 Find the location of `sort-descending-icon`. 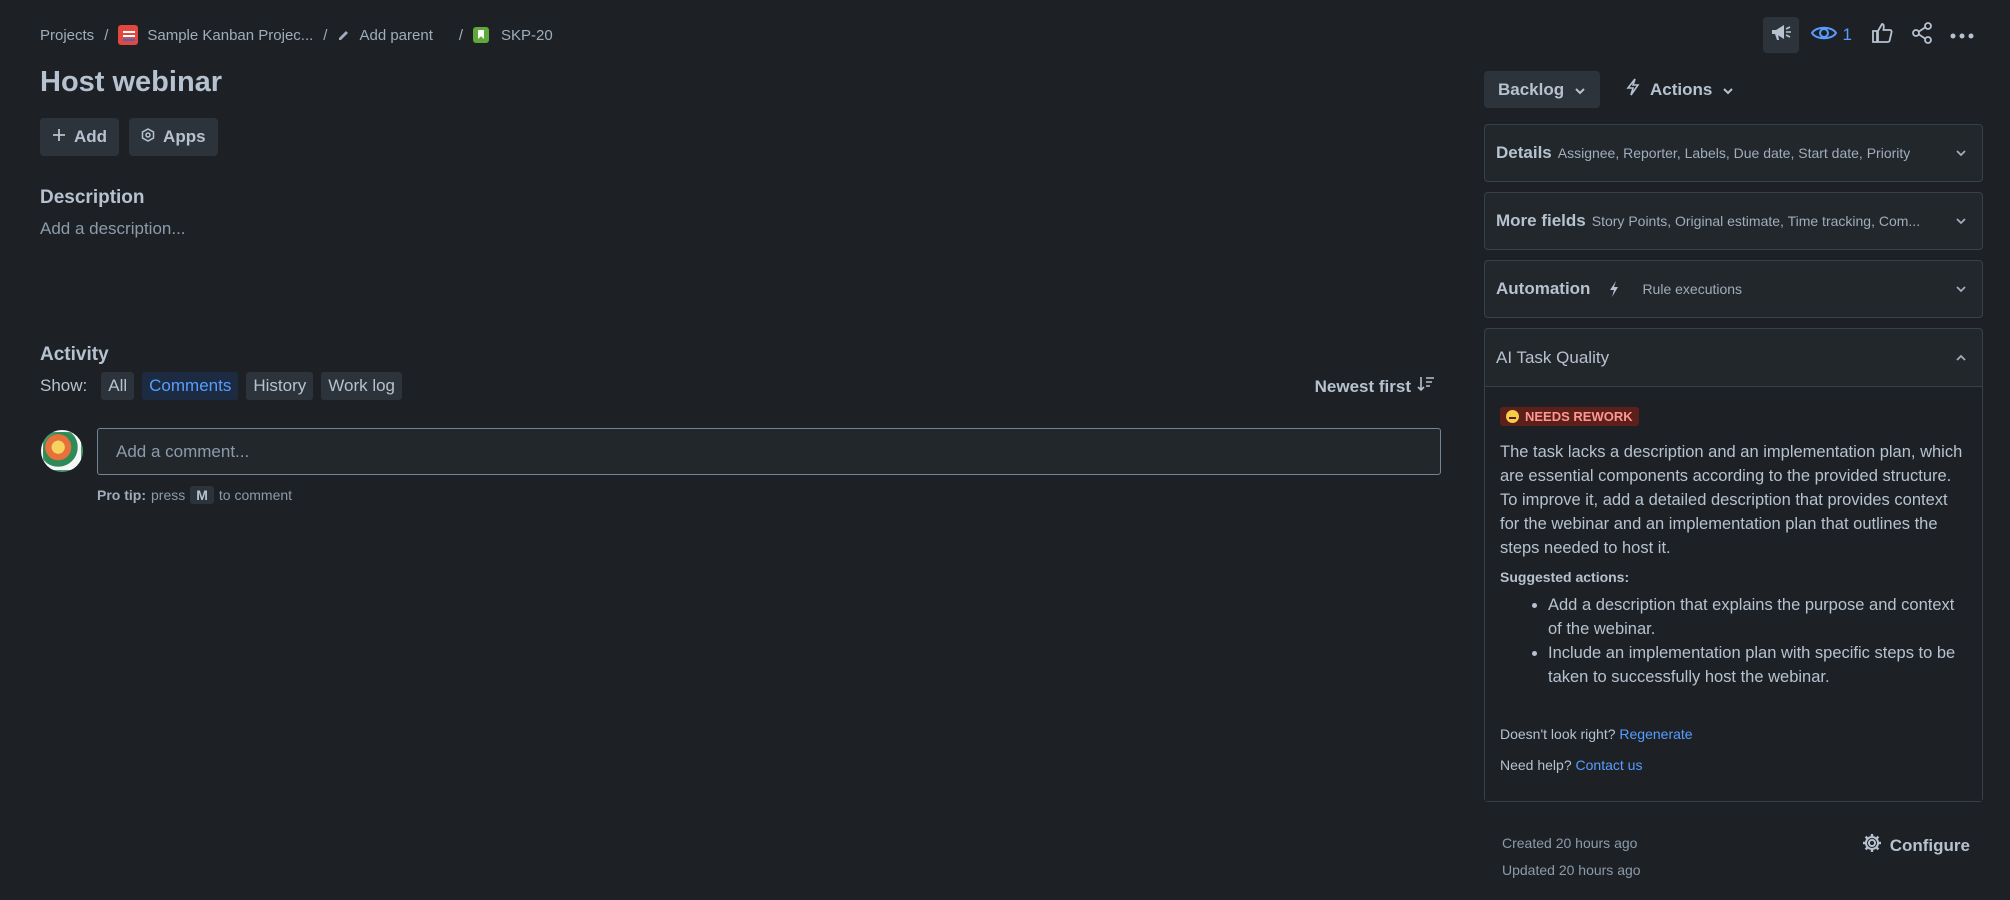

sort-descending-icon is located at coordinates (1426, 386).